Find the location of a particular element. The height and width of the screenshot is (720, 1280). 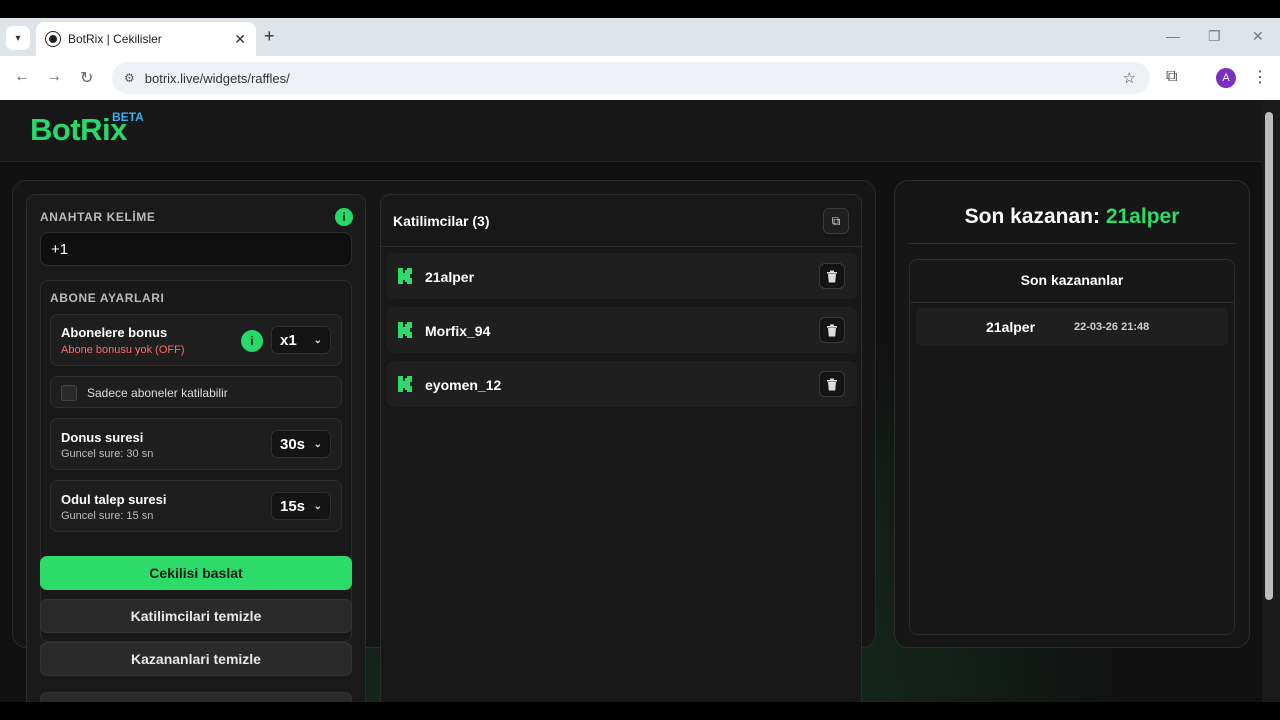

browser-tab: BotRix | Cekilisler ✕ is located at coordinates (146, 39).